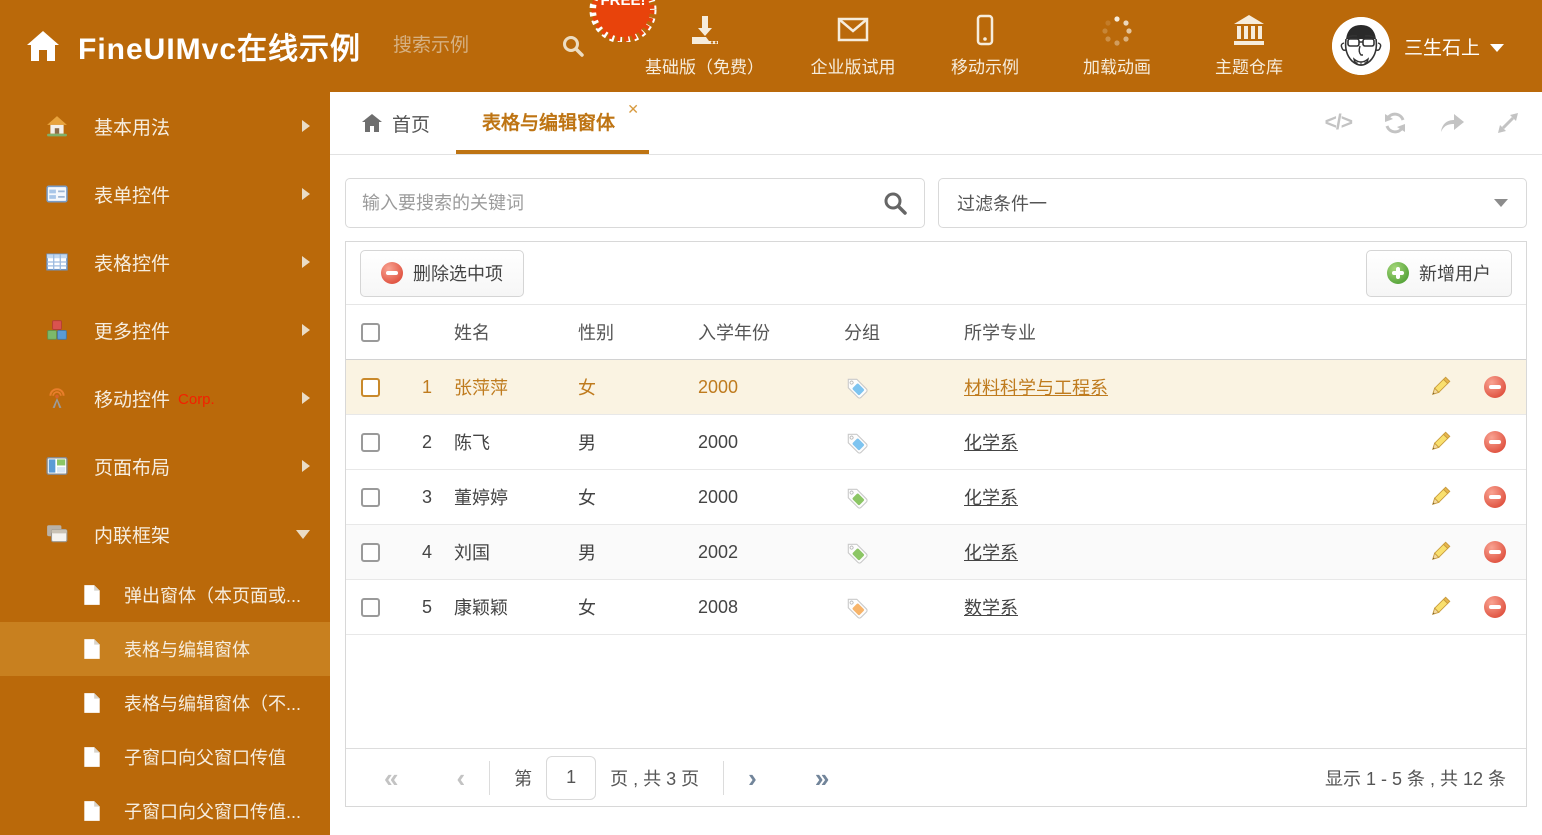  Describe the element at coordinates (165, 534) in the screenshot. I see `sidebar-item-iframe: 内联框架` at that location.